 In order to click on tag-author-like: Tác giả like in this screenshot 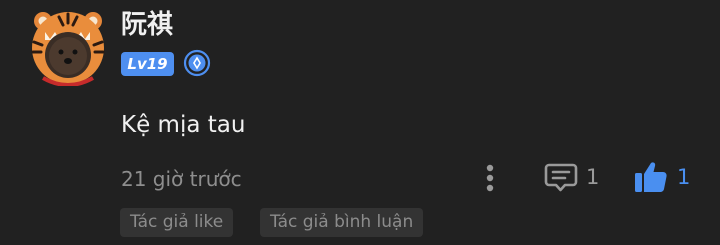, I will do `click(177, 222)`.